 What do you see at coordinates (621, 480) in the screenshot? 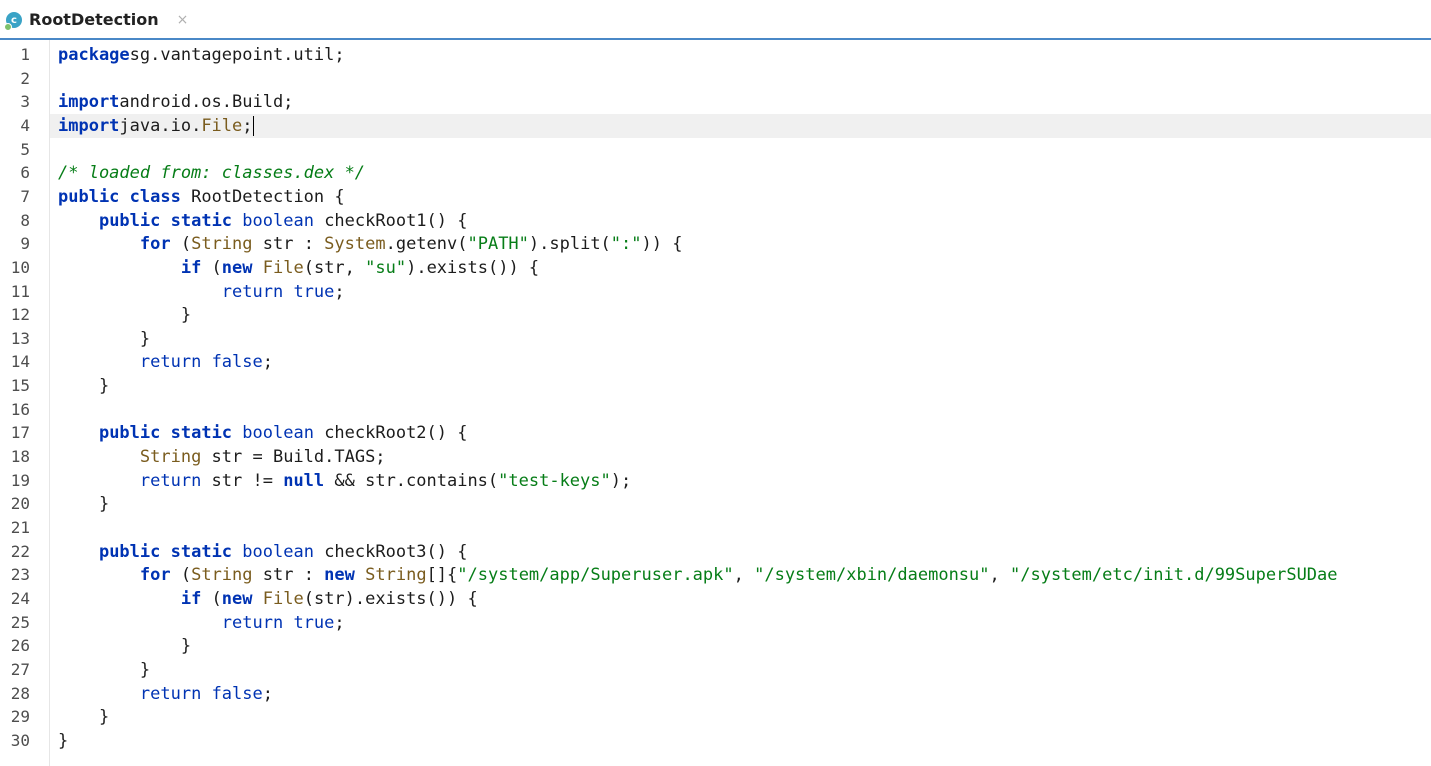
I see `code-token: );` at bounding box center [621, 480].